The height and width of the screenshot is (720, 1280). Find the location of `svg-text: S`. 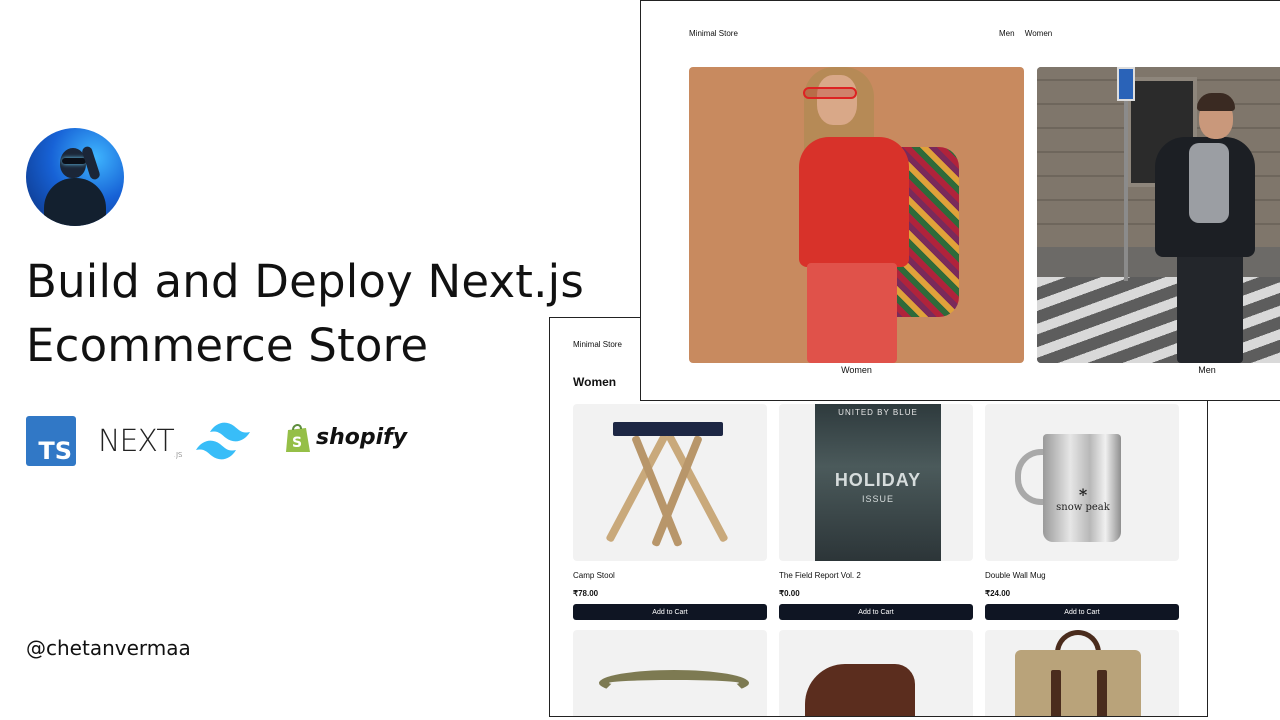

svg-text: S is located at coordinates (297, 443).